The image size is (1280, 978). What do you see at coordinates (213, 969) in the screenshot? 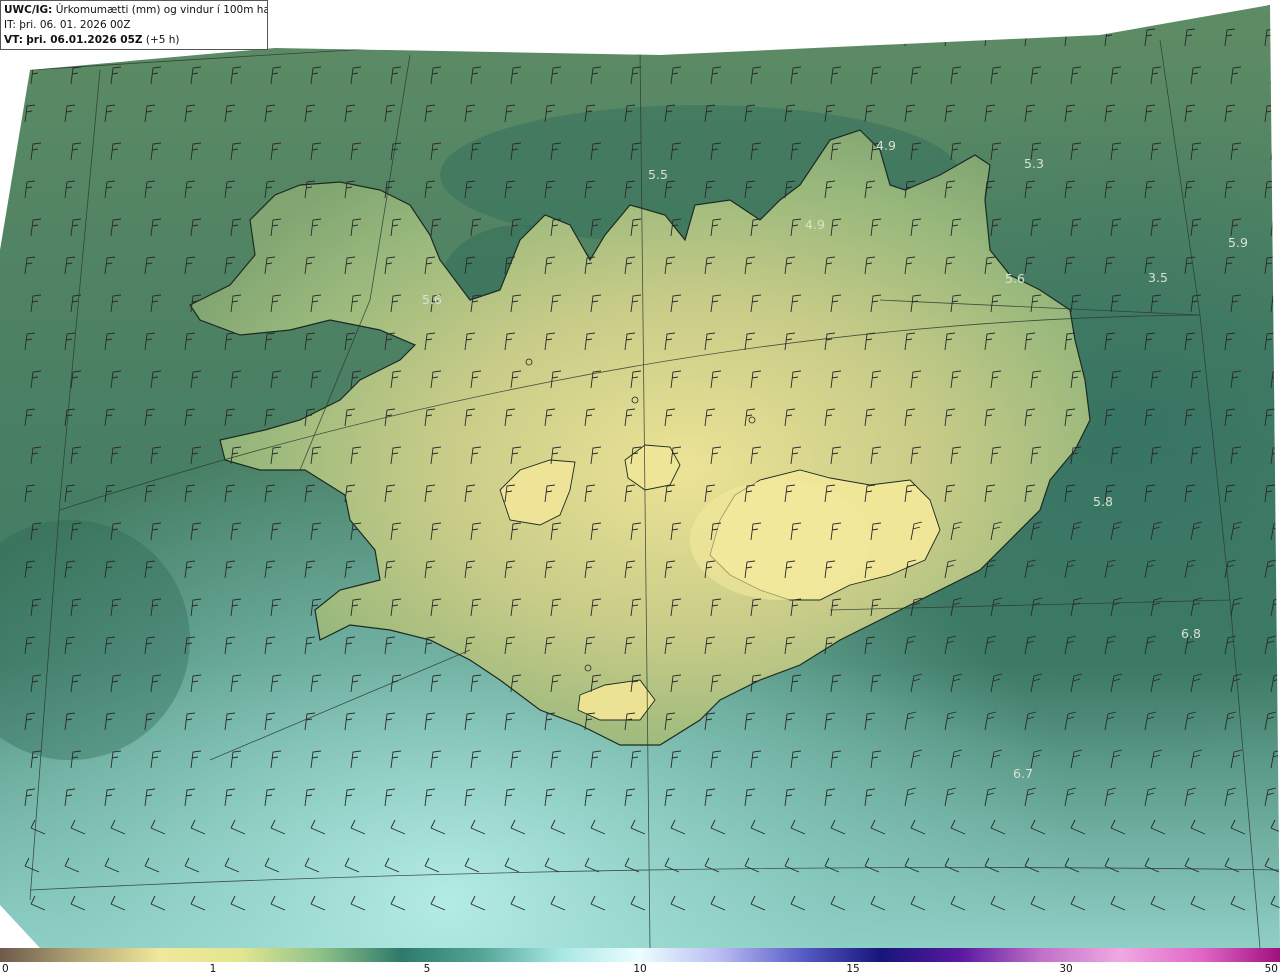
I see `scale-tick-label: 1` at bounding box center [213, 969].